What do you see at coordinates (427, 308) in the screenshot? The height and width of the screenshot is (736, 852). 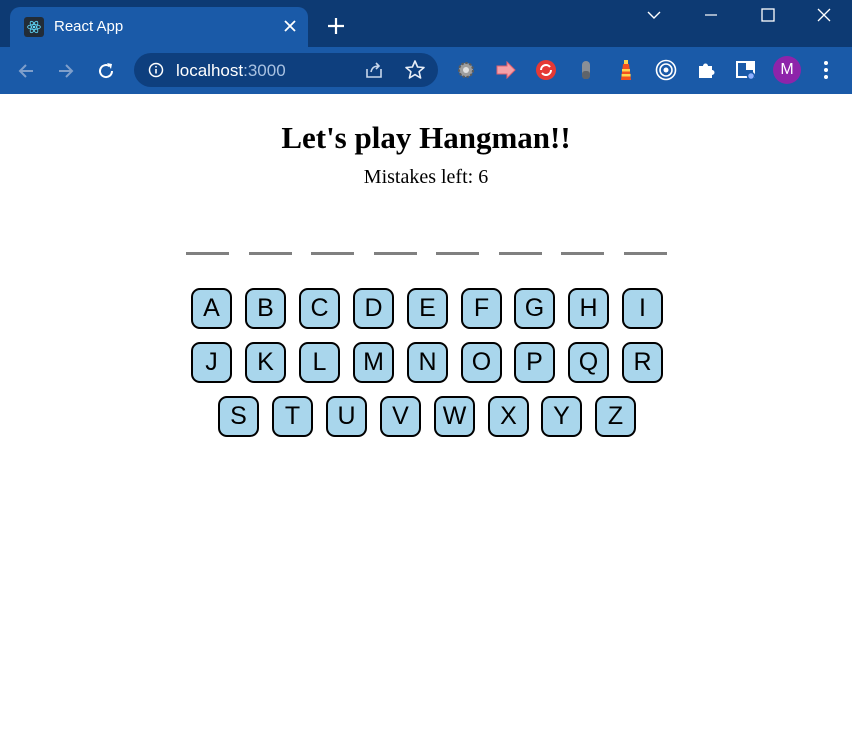 I see `letter-key-e: E` at bounding box center [427, 308].